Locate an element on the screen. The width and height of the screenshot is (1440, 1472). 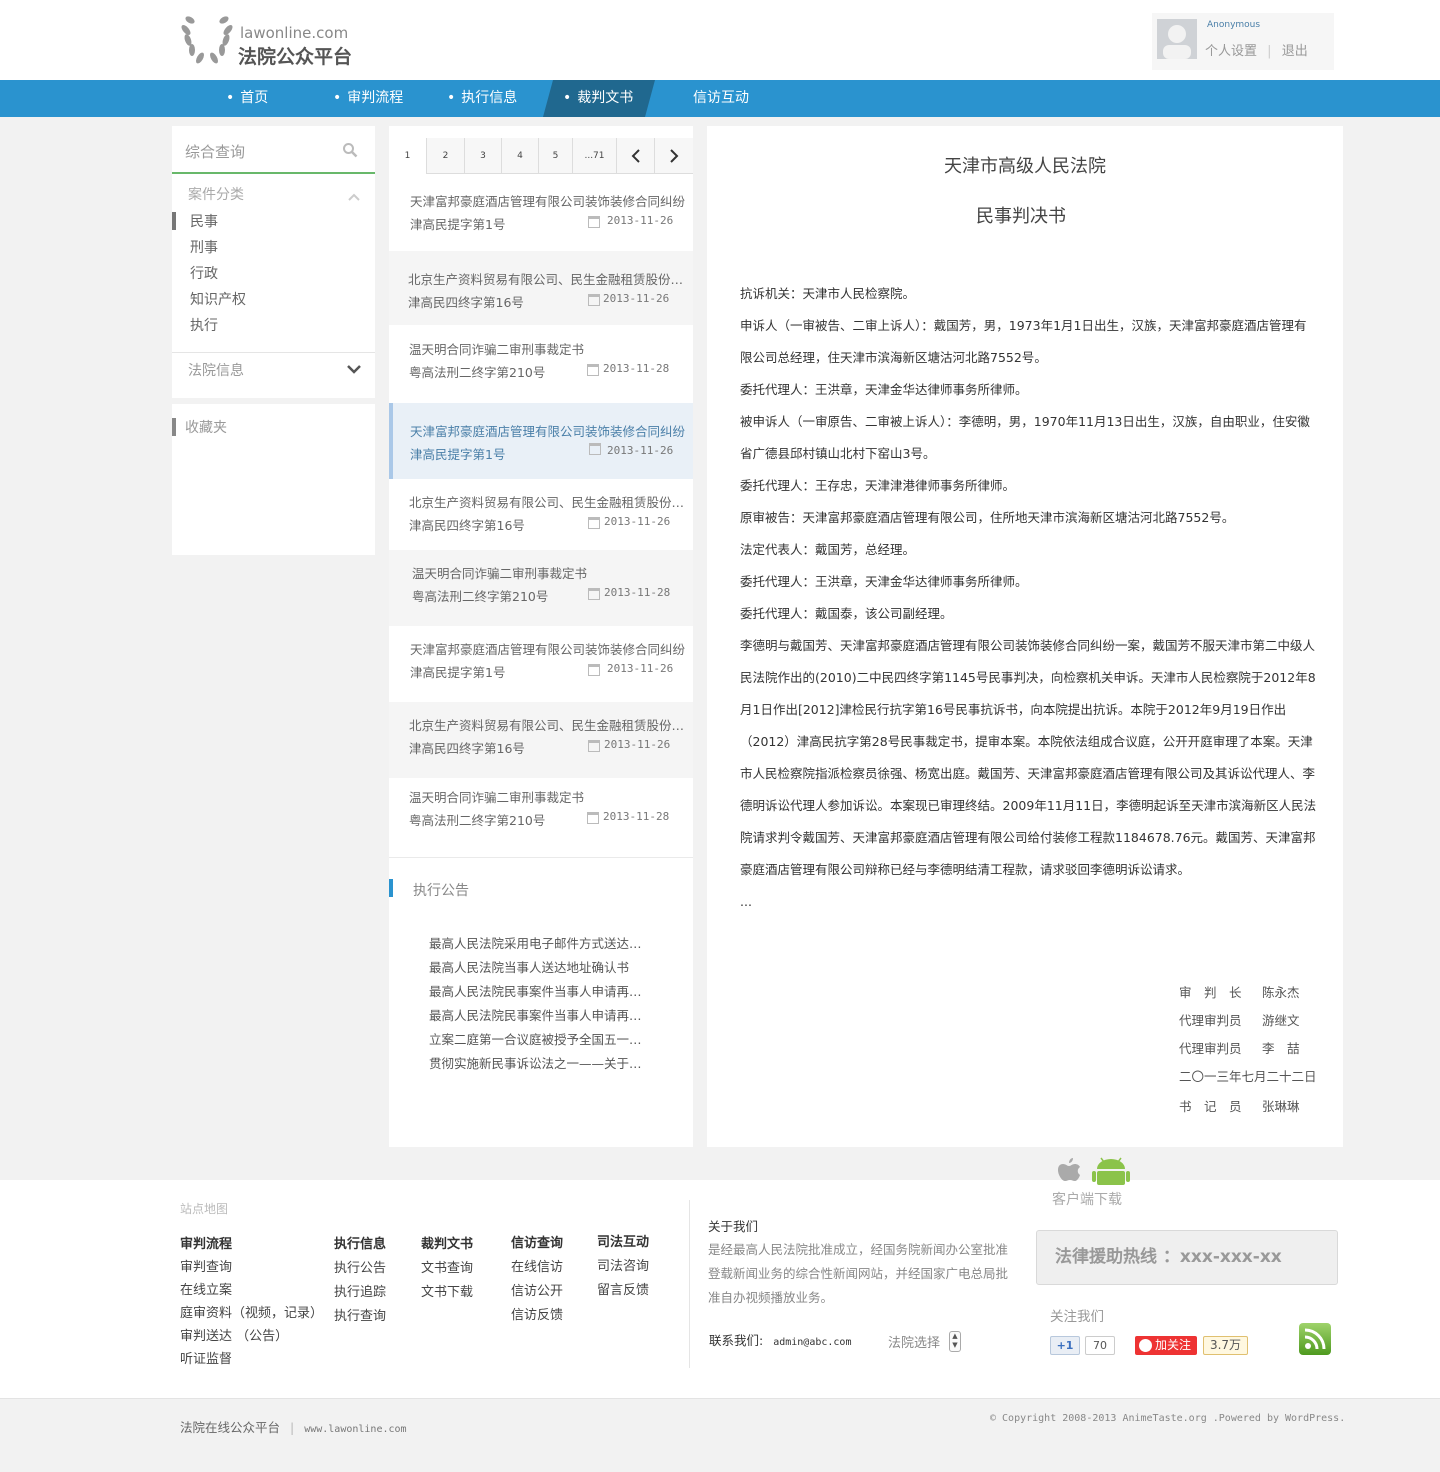
footer-link: 听证监督 is located at coordinates (206, 1357).